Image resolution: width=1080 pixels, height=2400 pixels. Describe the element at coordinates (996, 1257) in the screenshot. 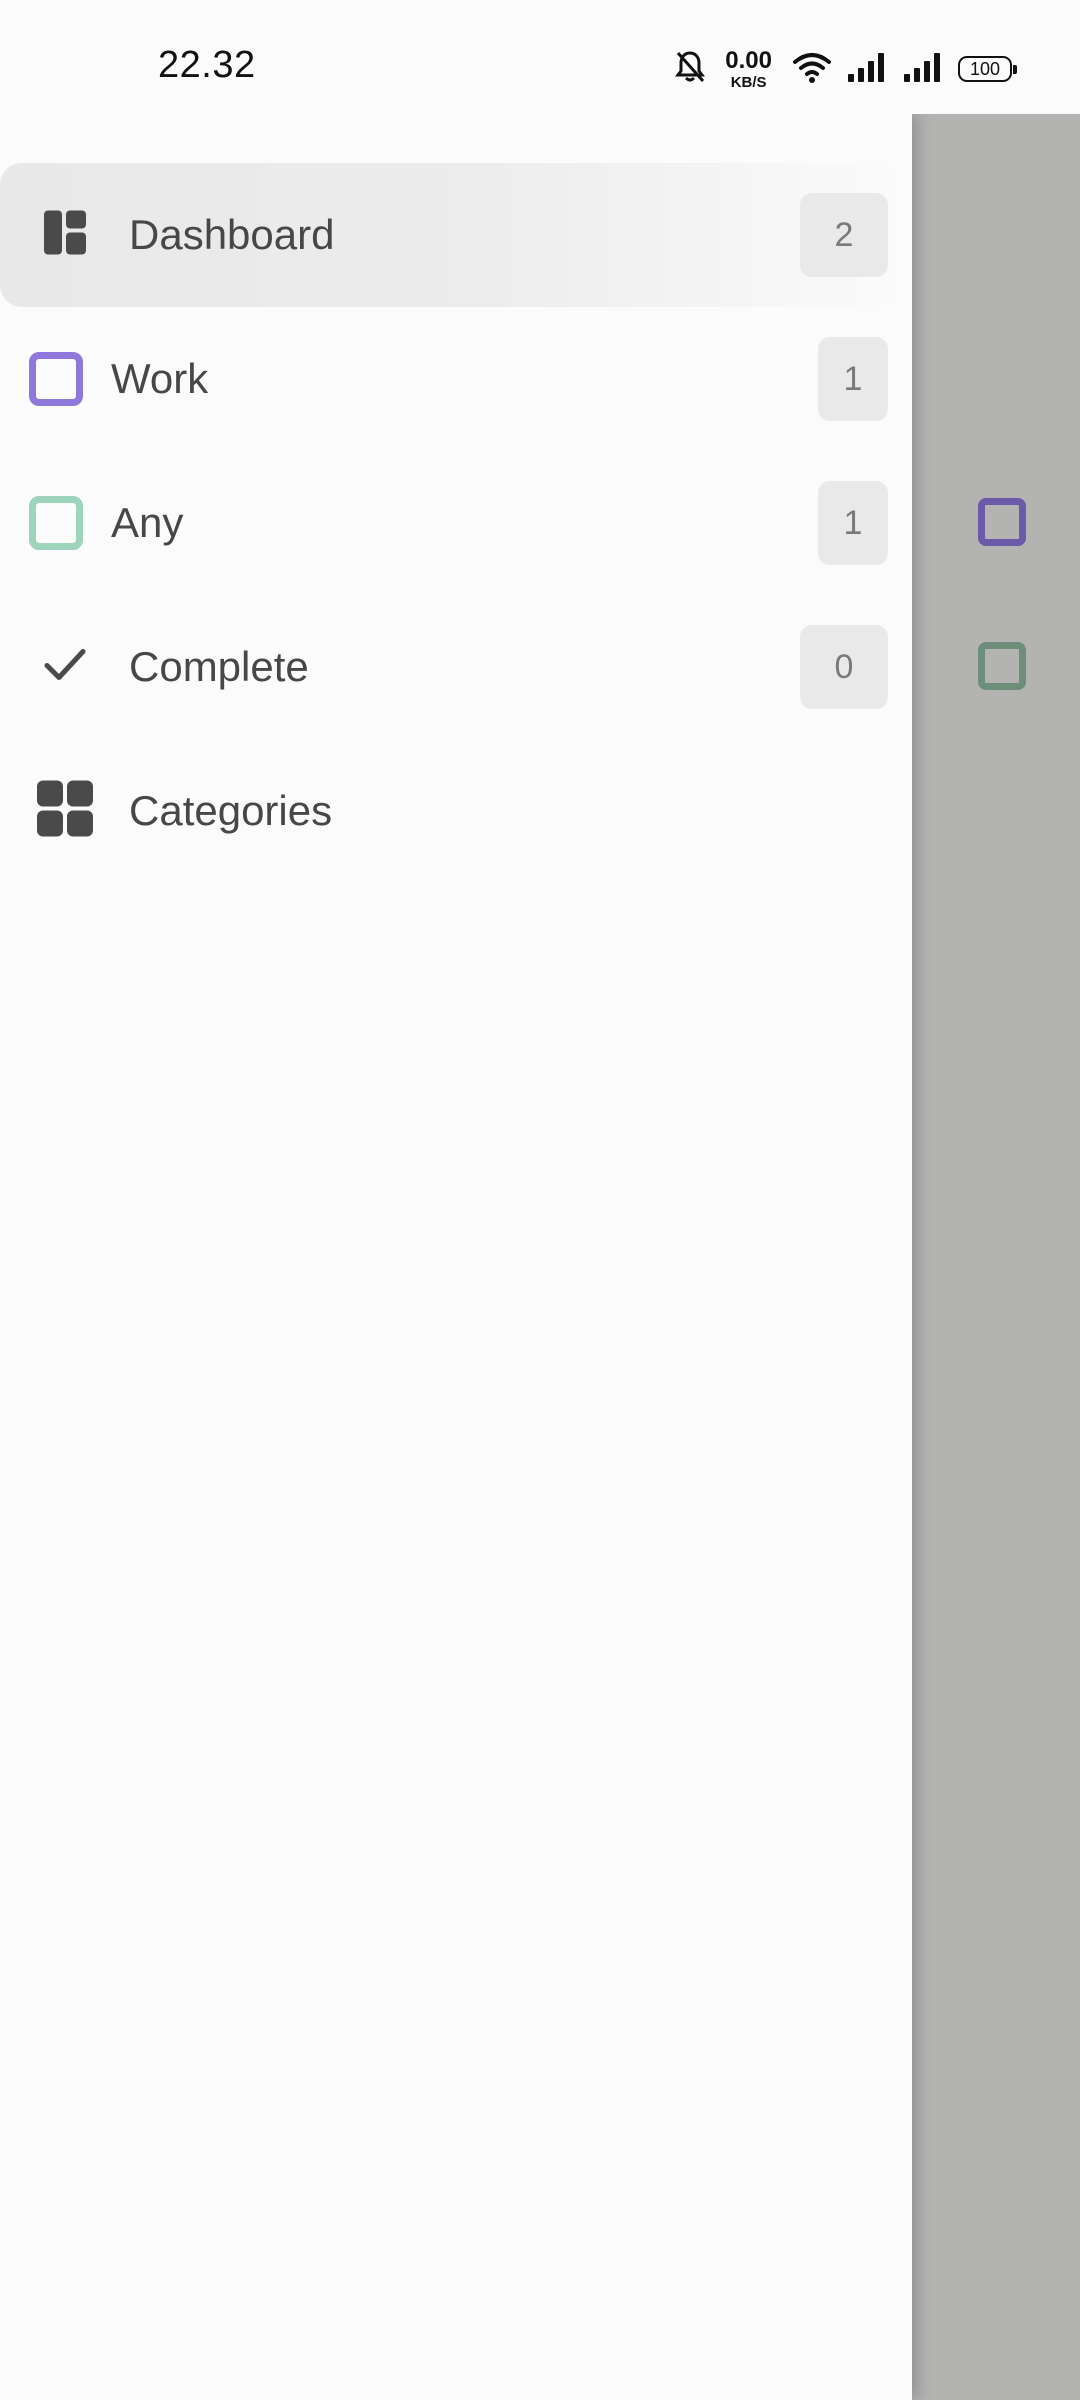

I see `dimmed-background-app` at that location.